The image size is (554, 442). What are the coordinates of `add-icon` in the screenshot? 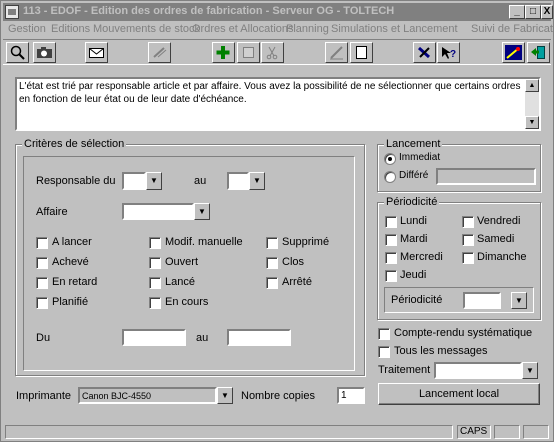 It's located at (223, 52).